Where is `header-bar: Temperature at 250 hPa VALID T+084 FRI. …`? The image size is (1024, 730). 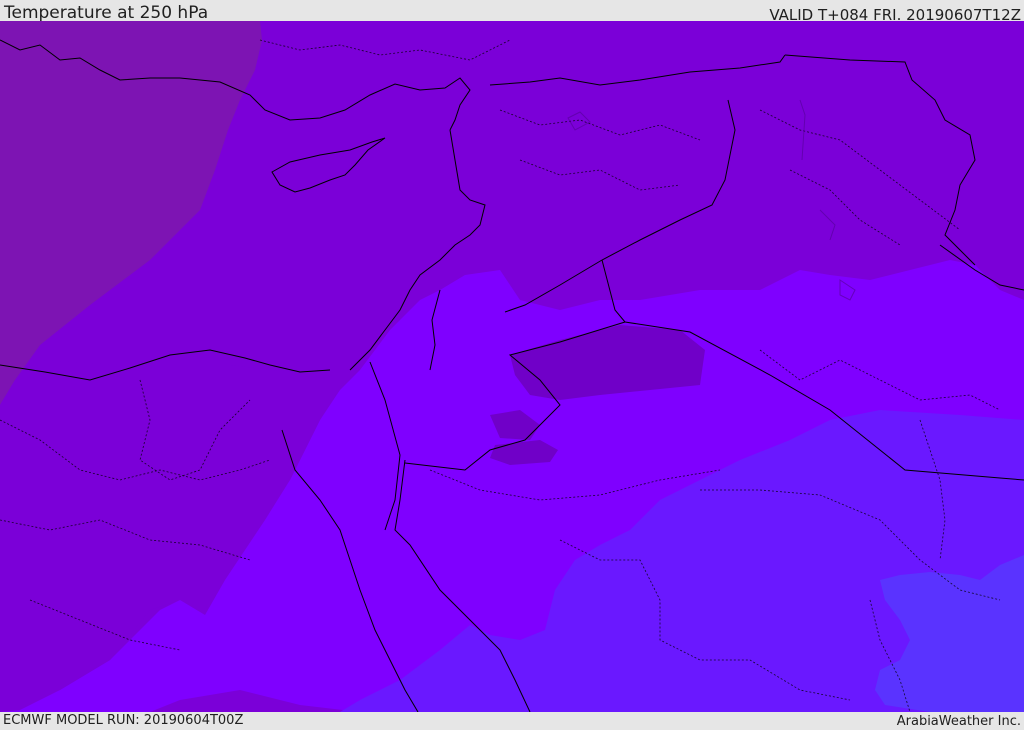 header-bar: Temperature at 250 hPa VALID T+084 FRI. … is located at coordinates (512, 12).